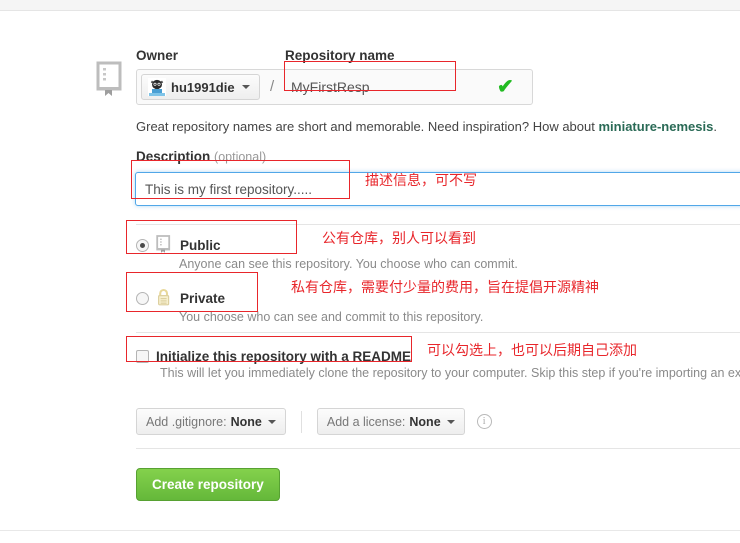  I want to click on description-label-text: Description, so click(173, 156).